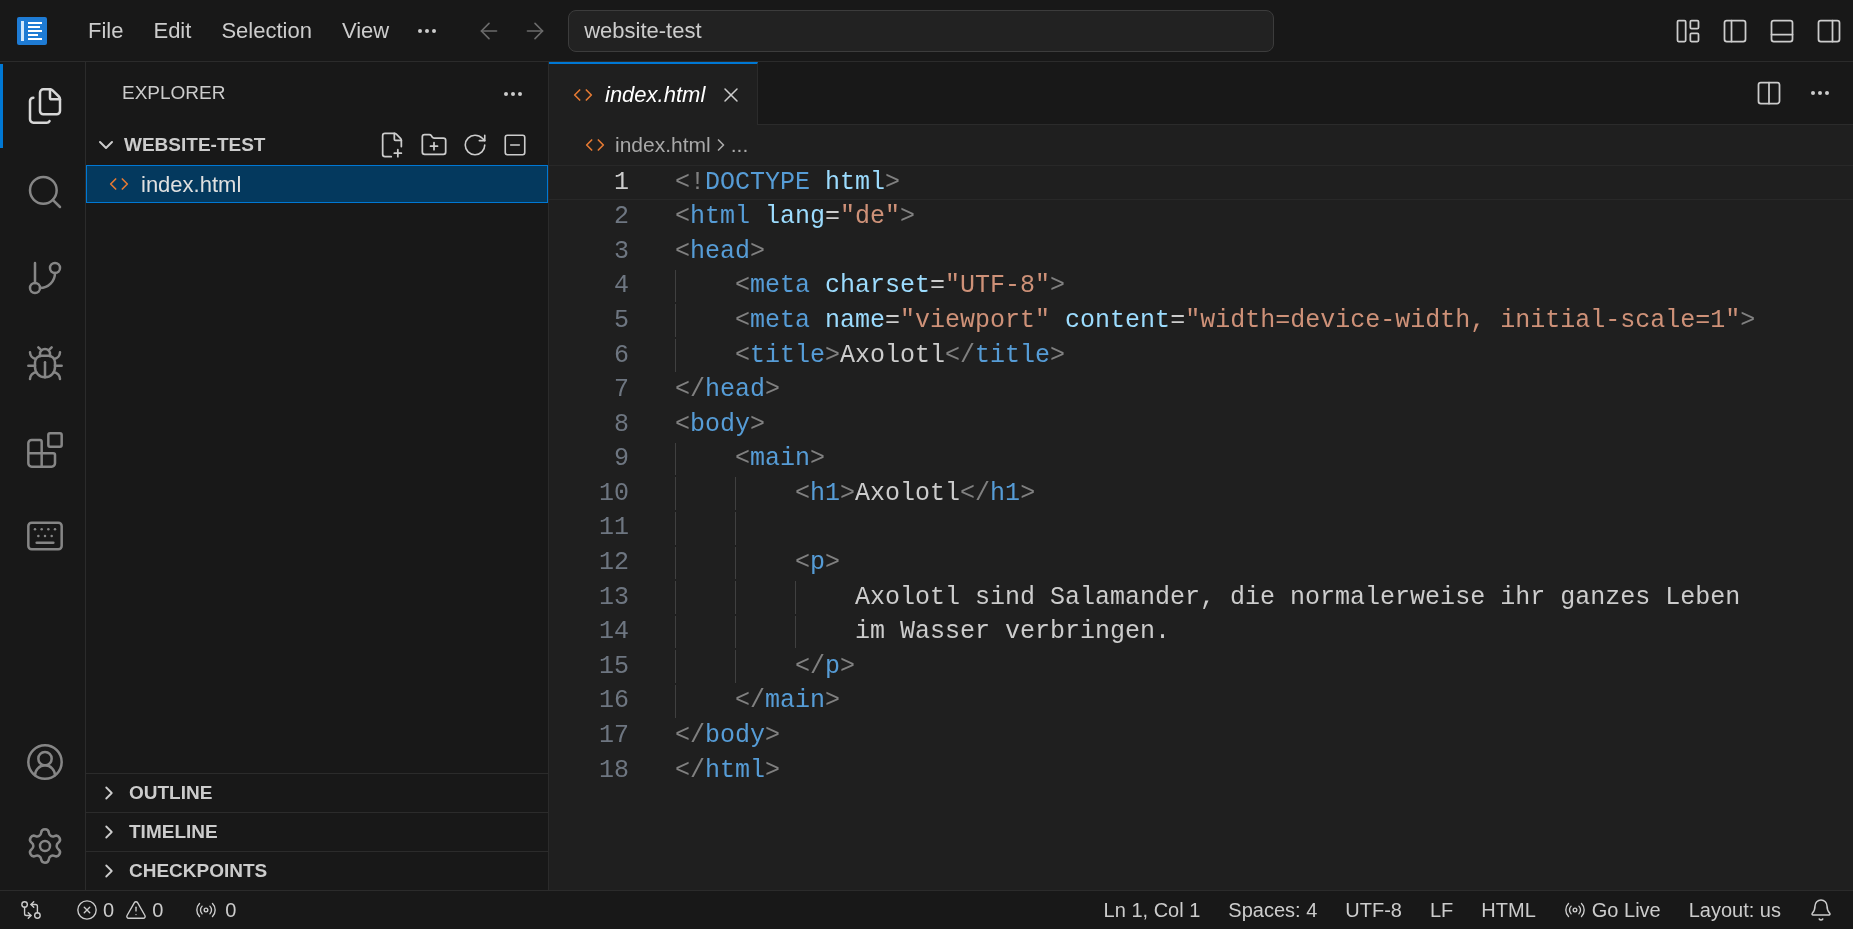  What do you see at coordinates (216, 910) in the screenshot?
I see `ports-button: 0` at bounding box center [216, 910].